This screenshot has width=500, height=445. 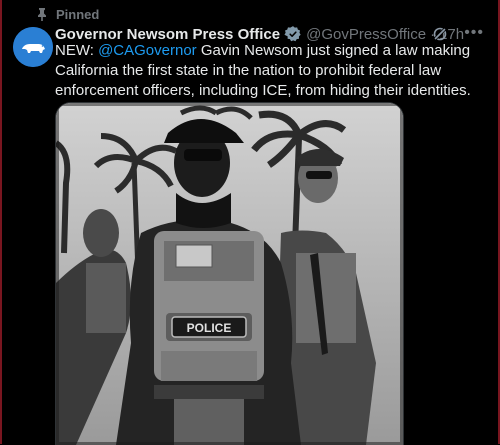 What do you see at coordinates (42, 14) in the screenshot?
I see `pin-icon` at bounding box center [42, 14].